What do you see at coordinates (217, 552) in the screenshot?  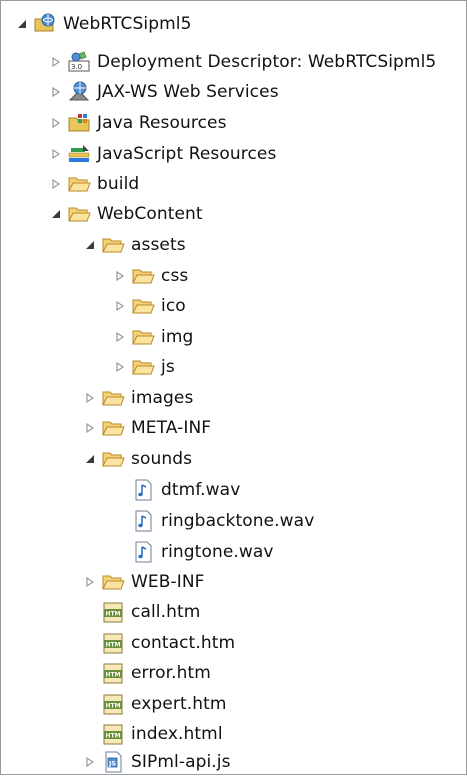 I see `tree-item-label: ringtone.wav` at bounding box center [217, 552].